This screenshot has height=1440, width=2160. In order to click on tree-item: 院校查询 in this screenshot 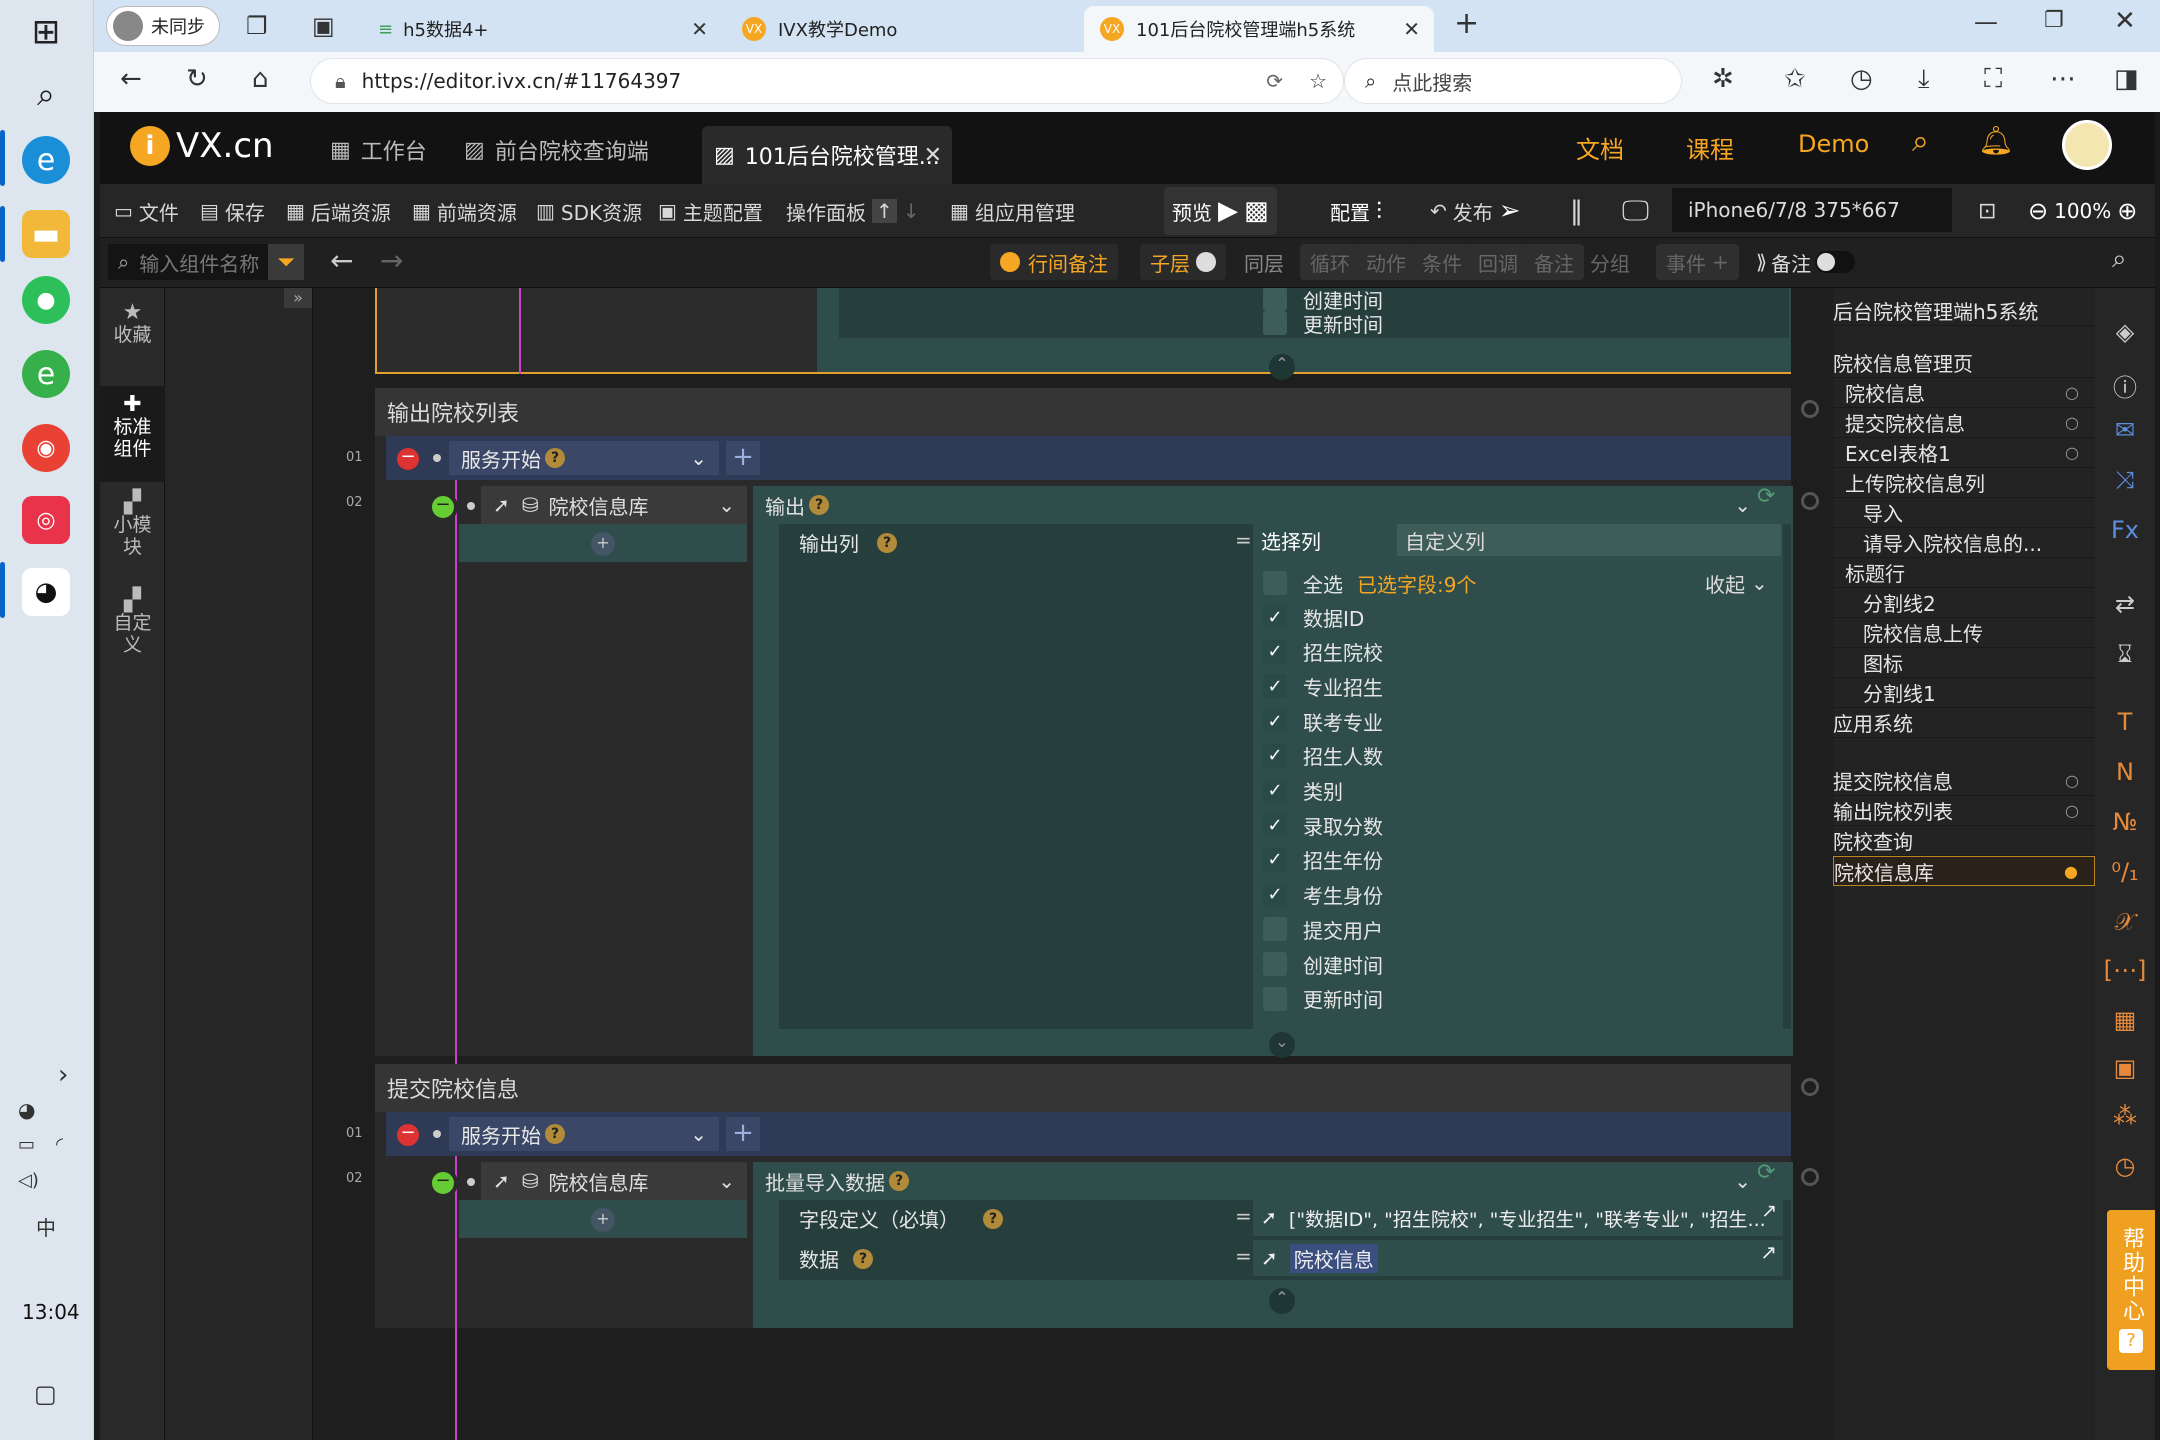, I will do `click(1964, 841)`.